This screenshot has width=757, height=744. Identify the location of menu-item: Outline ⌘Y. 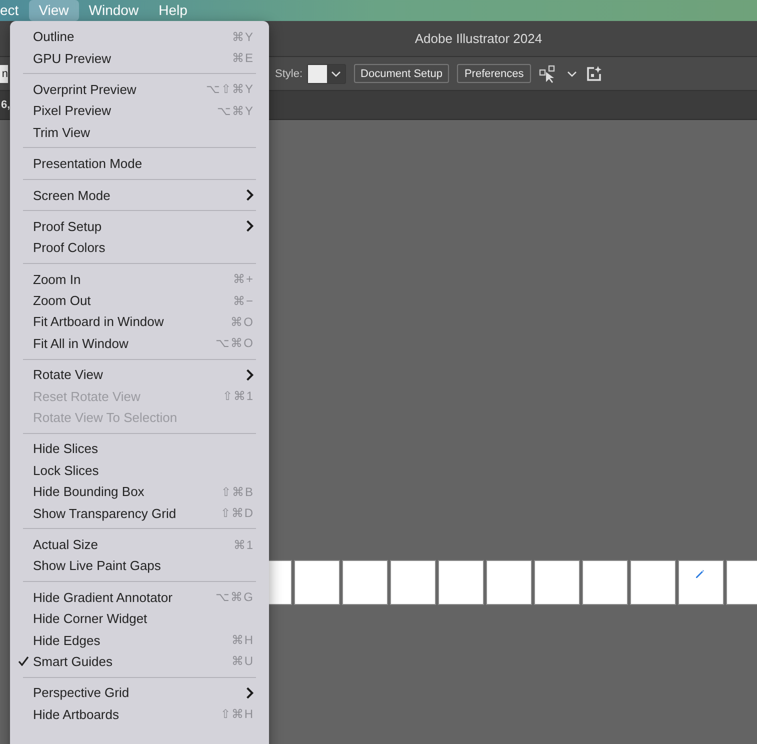
(139, 37).